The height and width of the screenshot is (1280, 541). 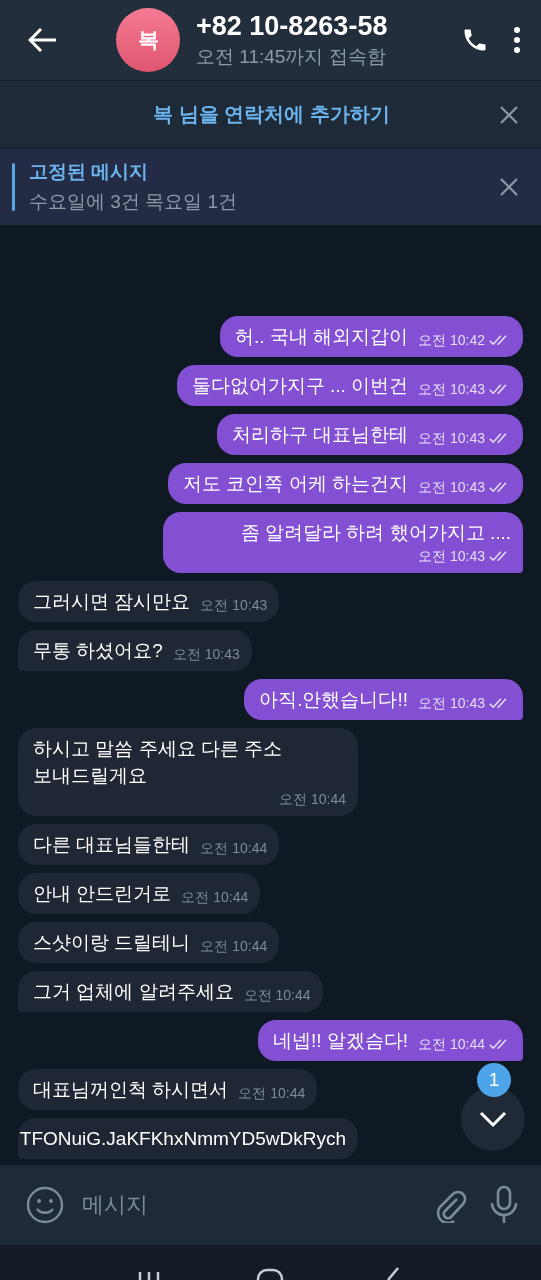 I want to click on message-composer: 메시지, so click(x=270, y=1205).